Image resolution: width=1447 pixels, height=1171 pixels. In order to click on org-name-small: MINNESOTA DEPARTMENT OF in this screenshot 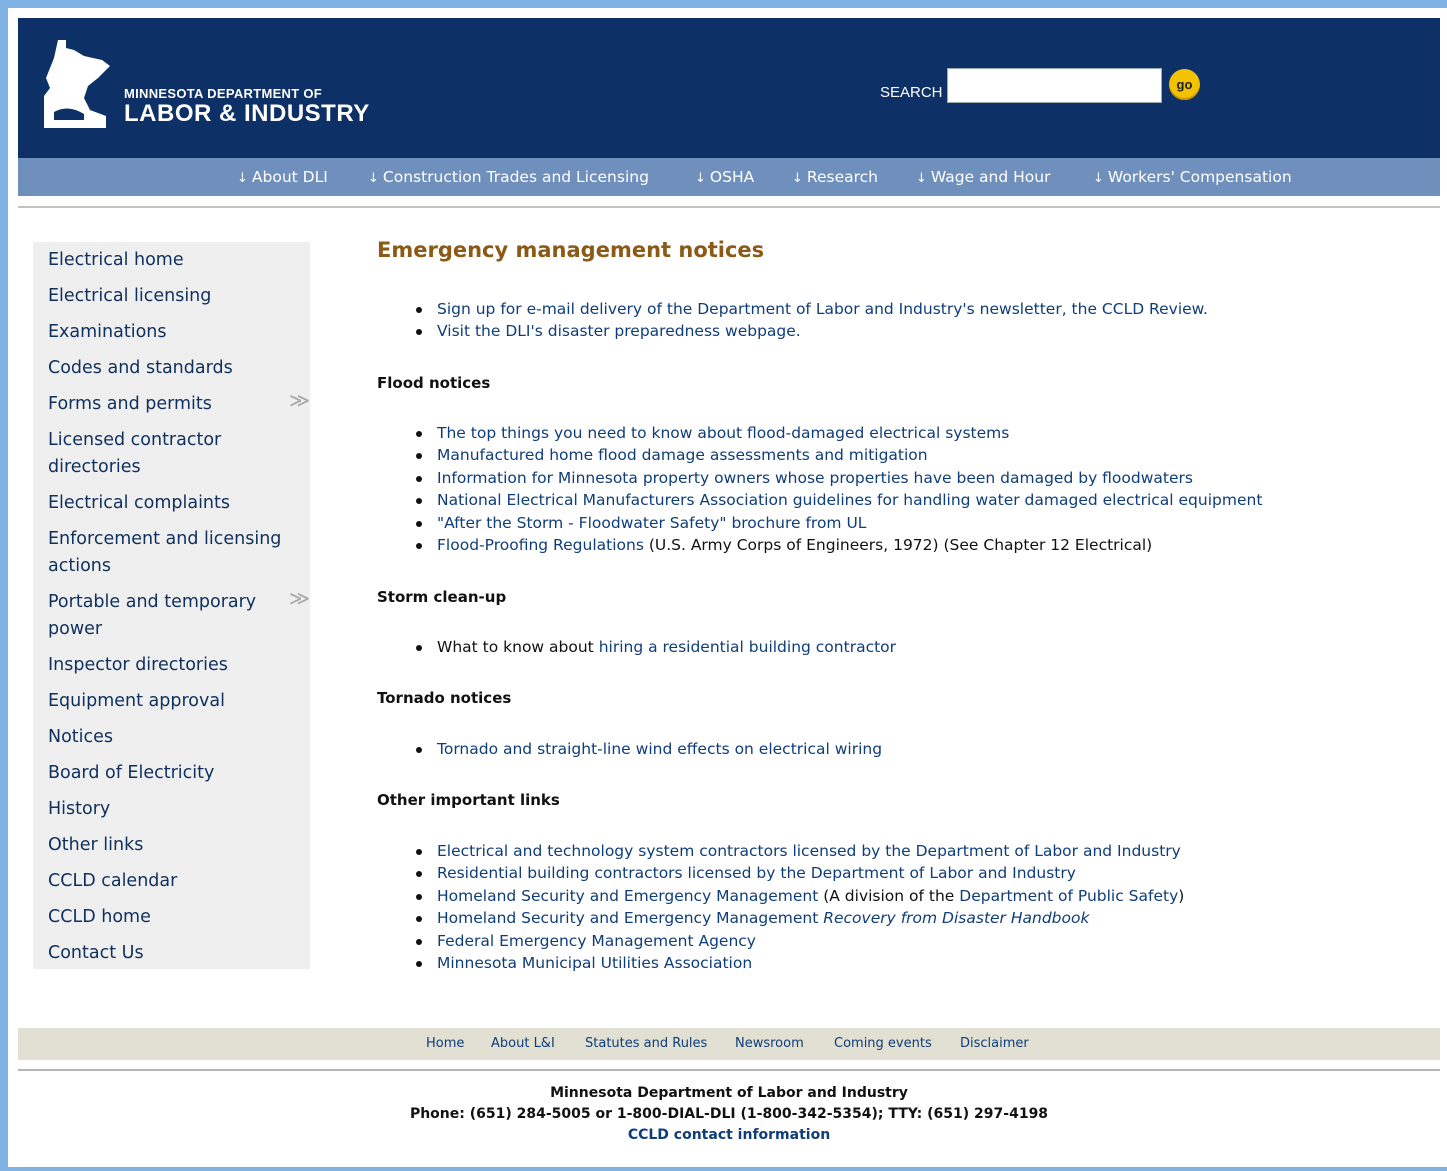, I will do `click(223, 93)`.